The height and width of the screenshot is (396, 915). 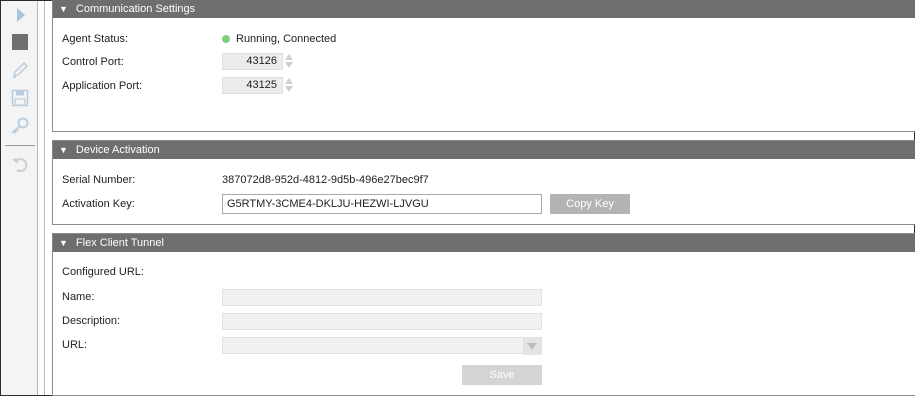 What do you see at coordinates (37, 198) in the screenshot?
I see `toolbar-border` at bounding box center [37, 198].